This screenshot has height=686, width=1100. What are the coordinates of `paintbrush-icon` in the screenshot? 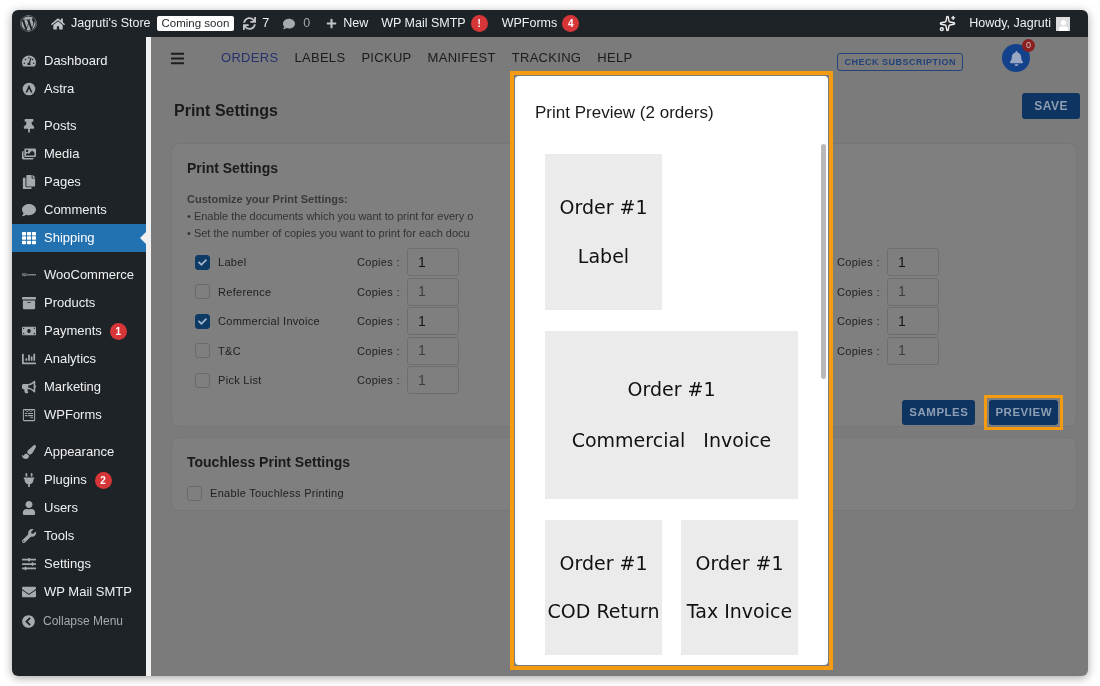 It's located at (29, 452).